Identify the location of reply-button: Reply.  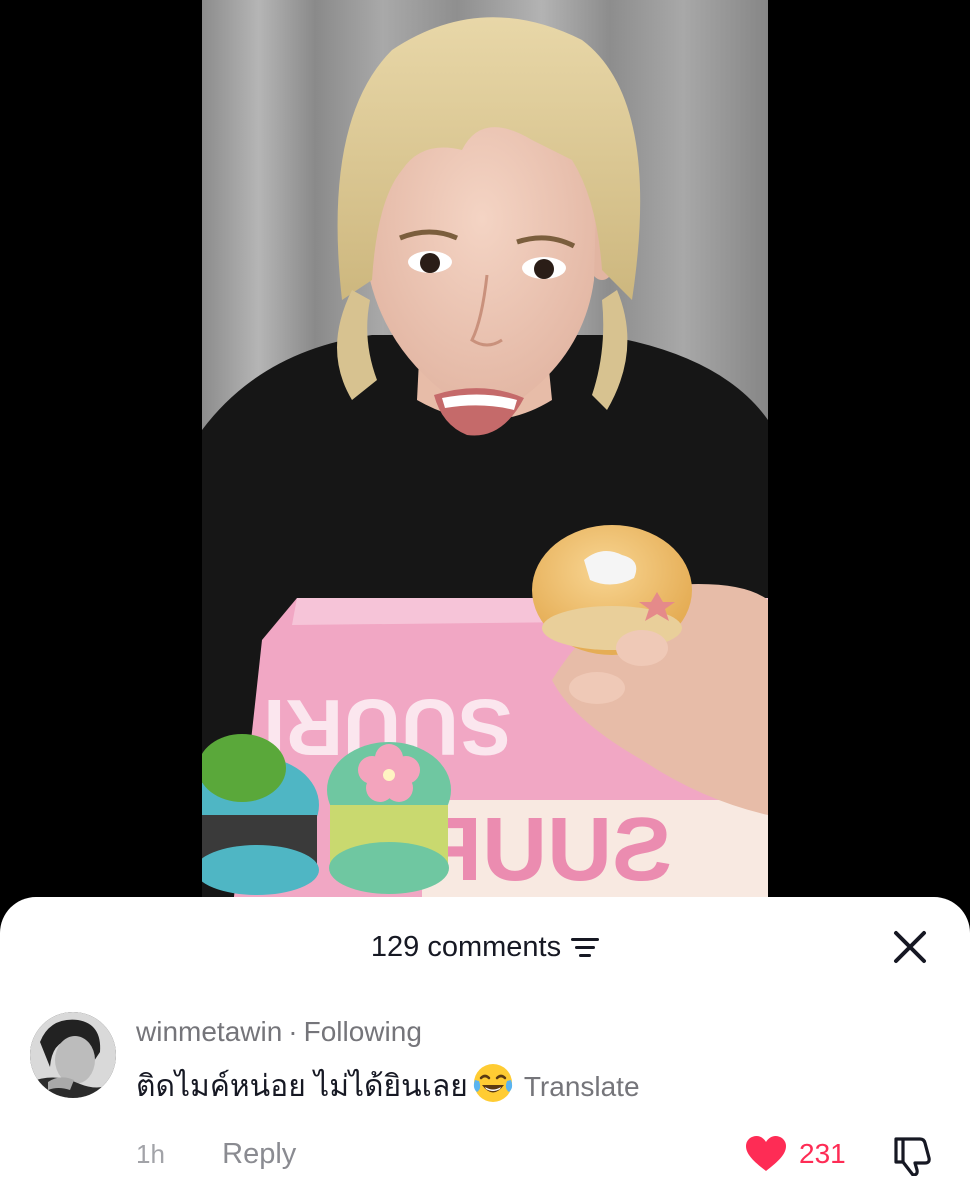
(259, 1154).